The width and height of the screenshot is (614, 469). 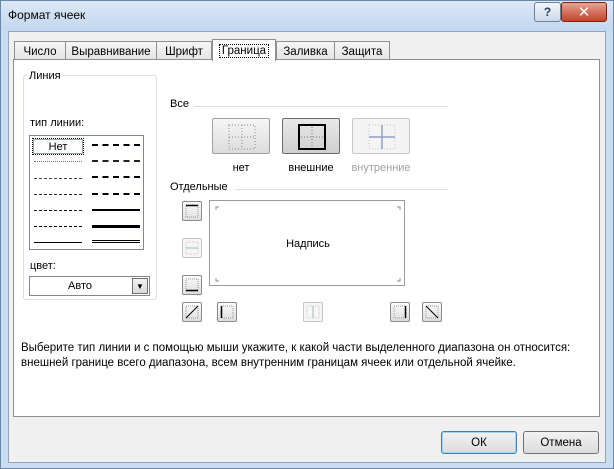 I want to click on border-left-button, so click(x=227, y=312).